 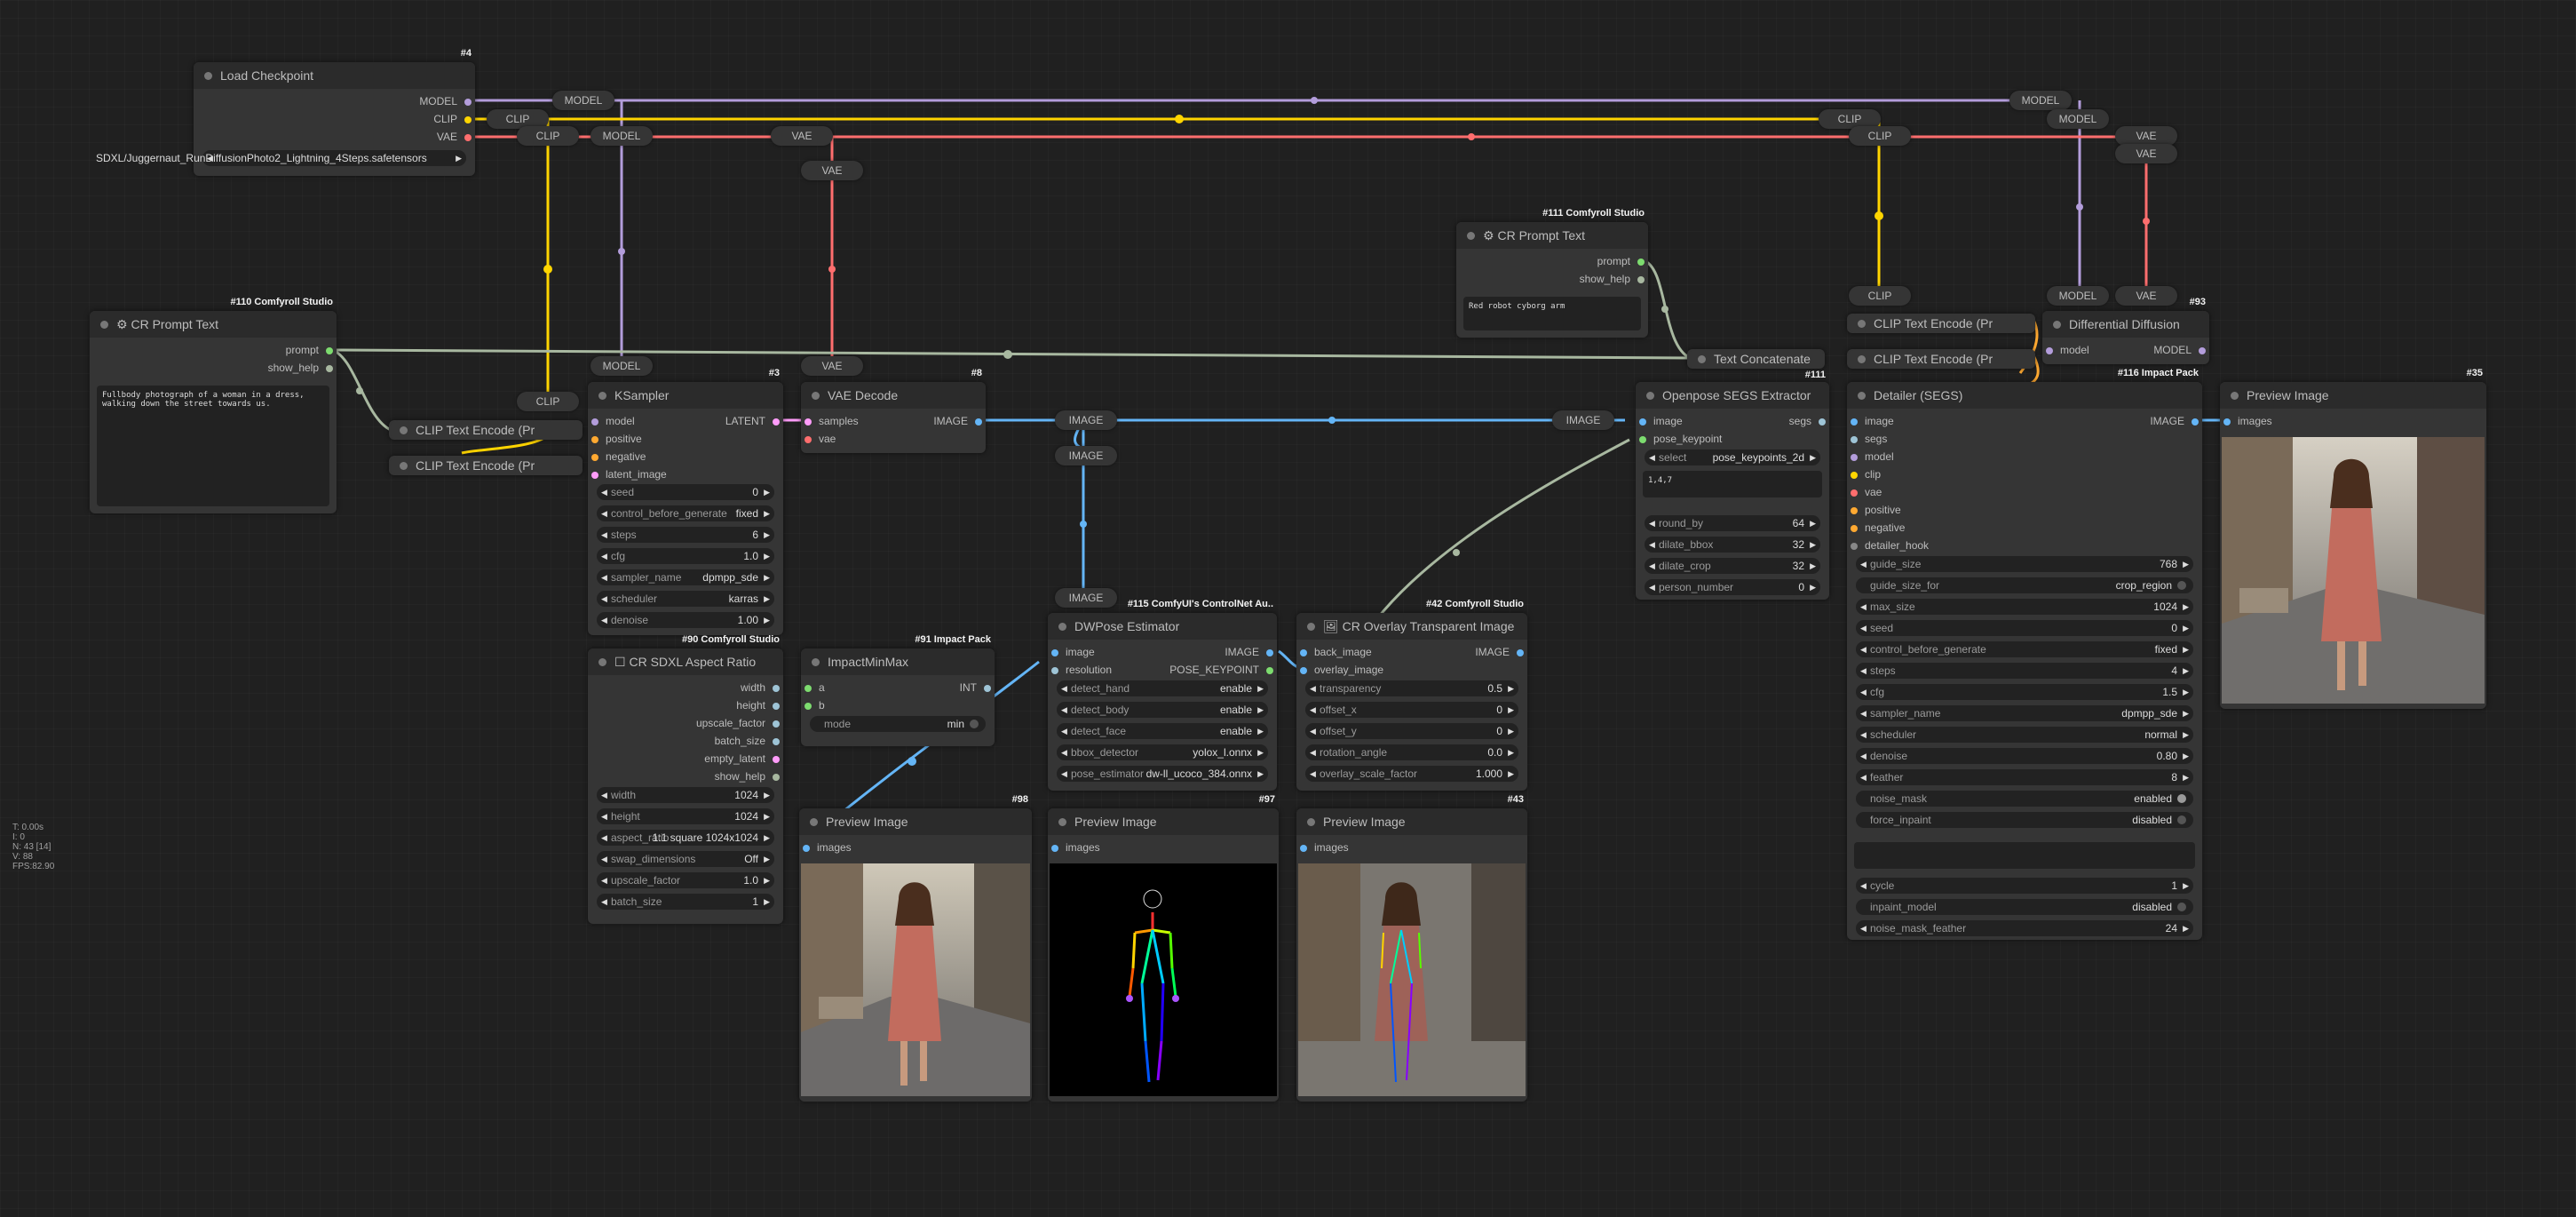 What do you see at coordinates (2025, 585) in the screenshot?
I see `guide-size-for-widget: guide_size_for crop_region` at bounding box center [2025, 585].